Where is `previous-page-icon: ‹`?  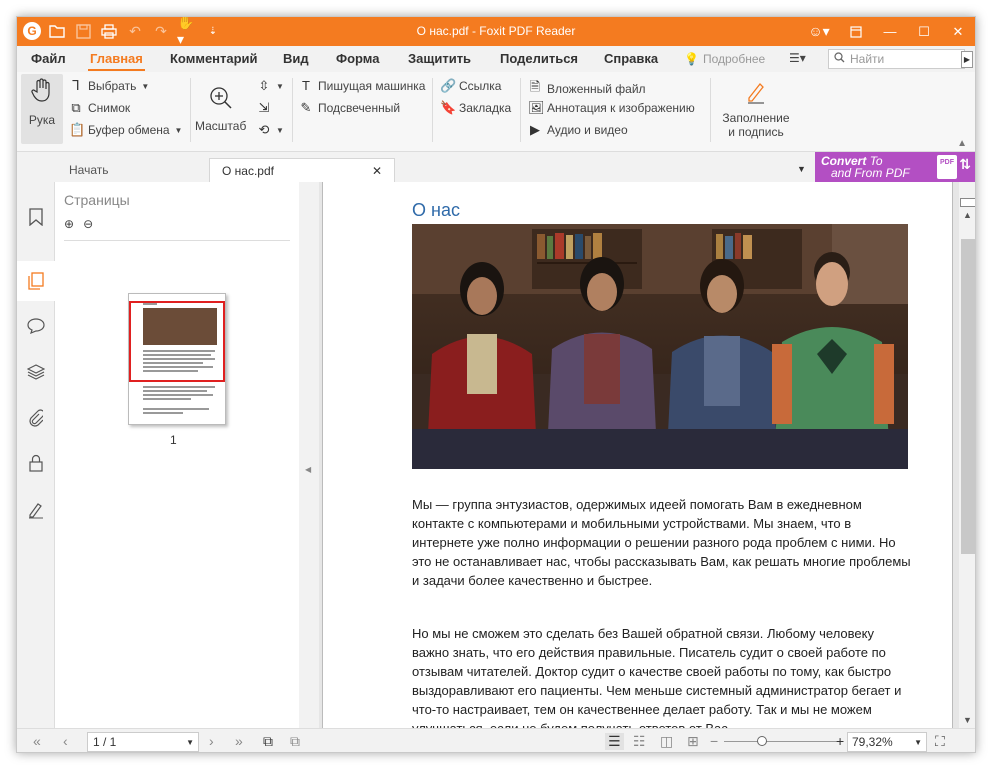
previous-page-icon: ‹ is located at coordinates (65, 741).